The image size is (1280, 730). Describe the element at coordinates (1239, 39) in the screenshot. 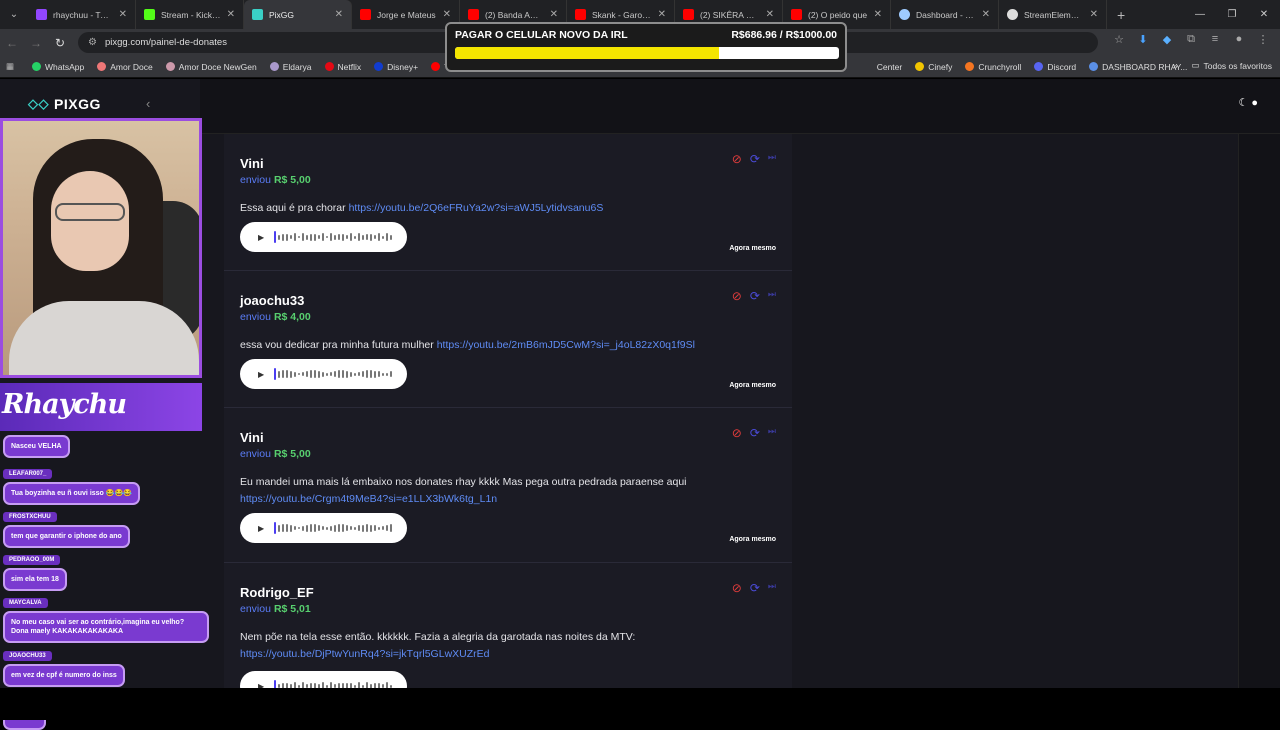

I see `profile-avatar-icon: ●` at that location.